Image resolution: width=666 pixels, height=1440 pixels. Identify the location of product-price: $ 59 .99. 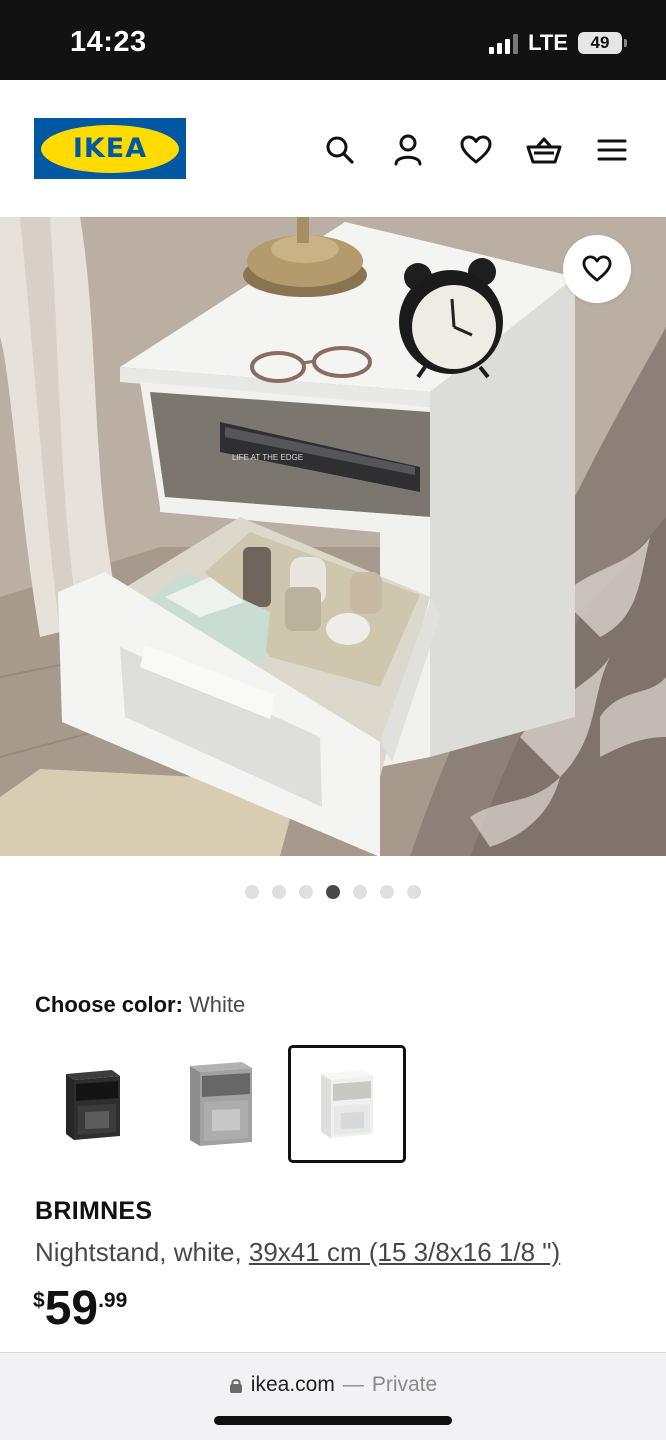
(80, 1309).